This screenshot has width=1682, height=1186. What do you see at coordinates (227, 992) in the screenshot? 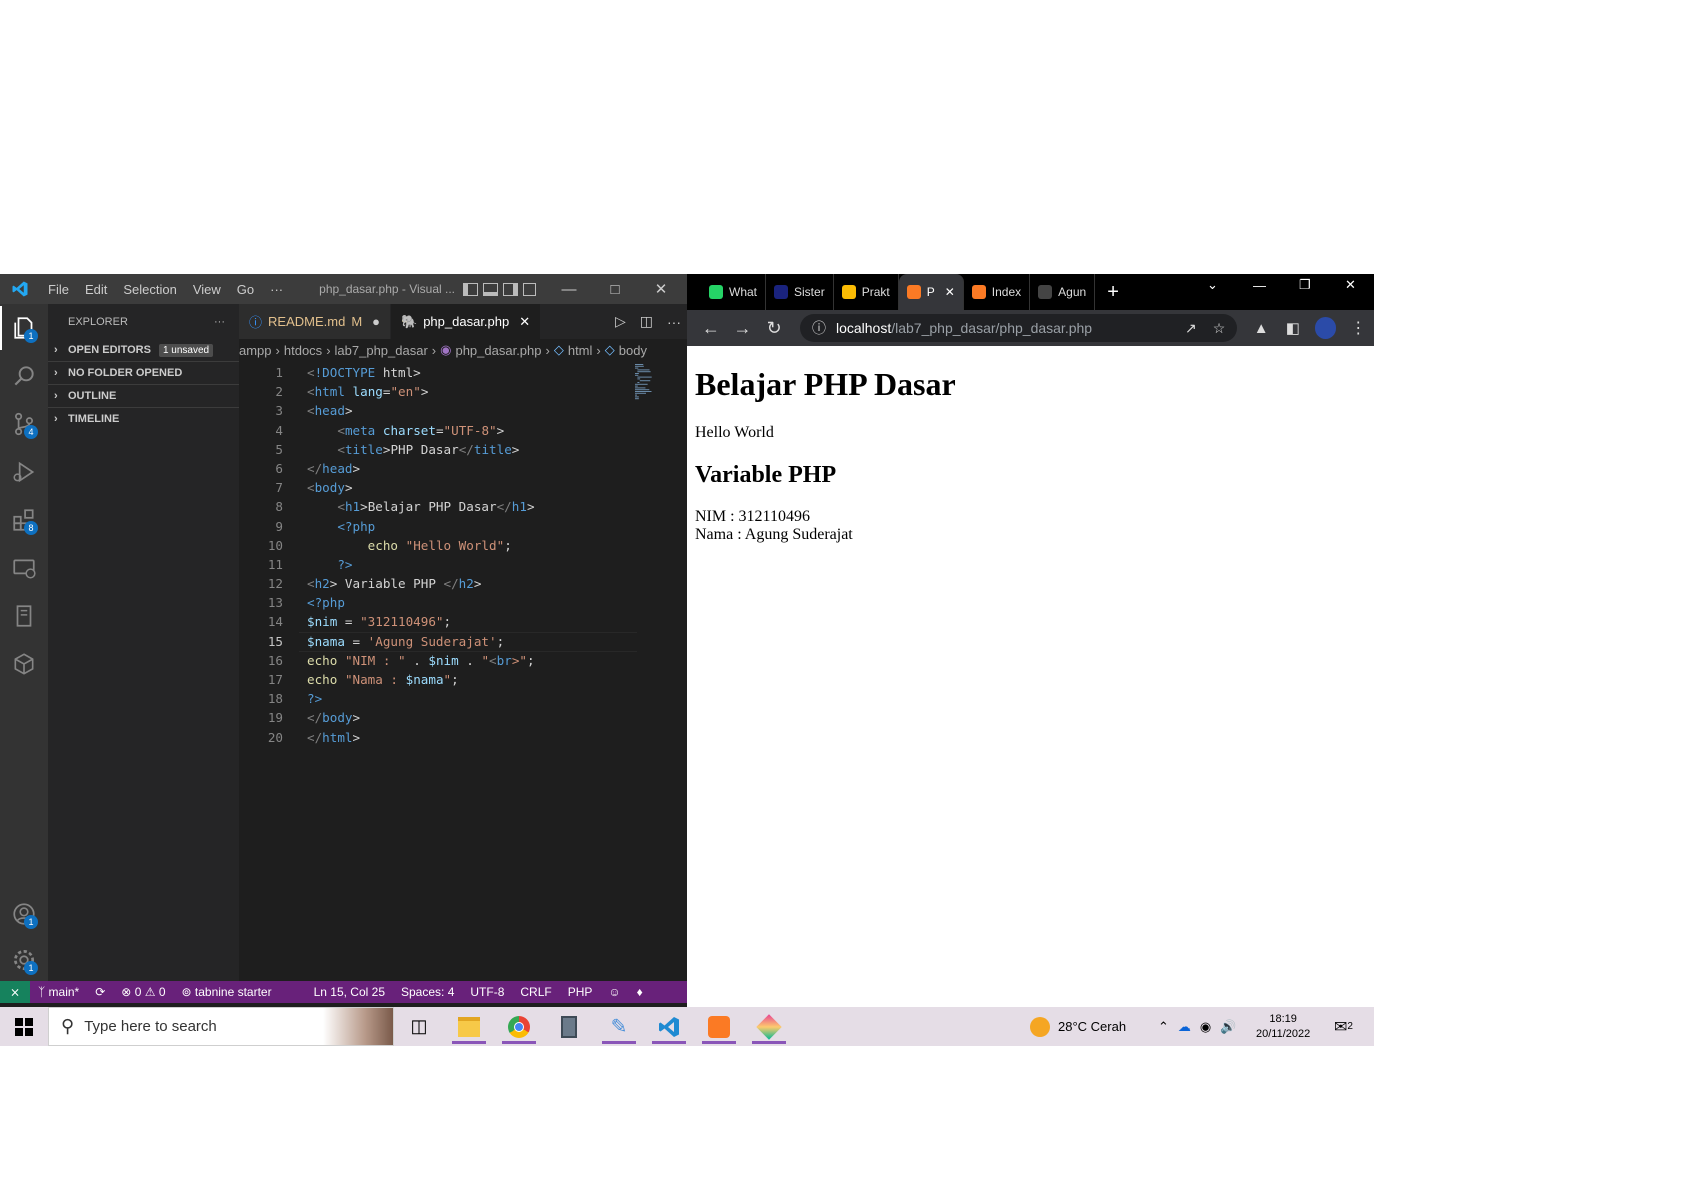
I see `tabnine-status: ⊚ tabnine starter` at bounding box center [227, 992].